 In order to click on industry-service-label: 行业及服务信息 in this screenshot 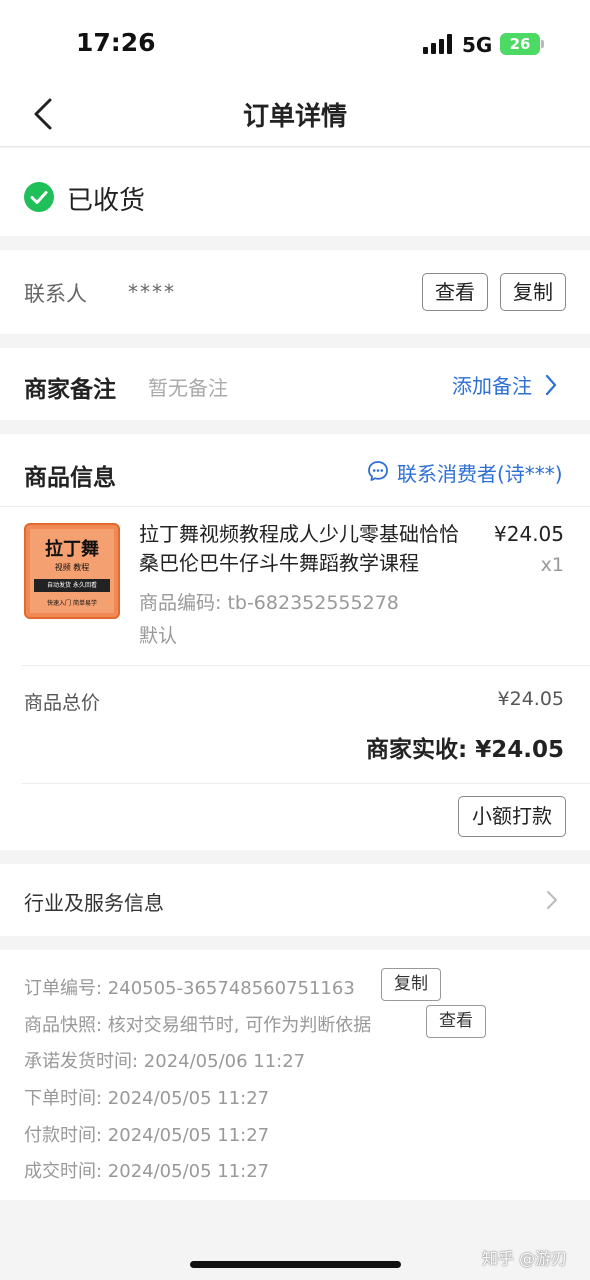, I will do `click(94, 903)`.